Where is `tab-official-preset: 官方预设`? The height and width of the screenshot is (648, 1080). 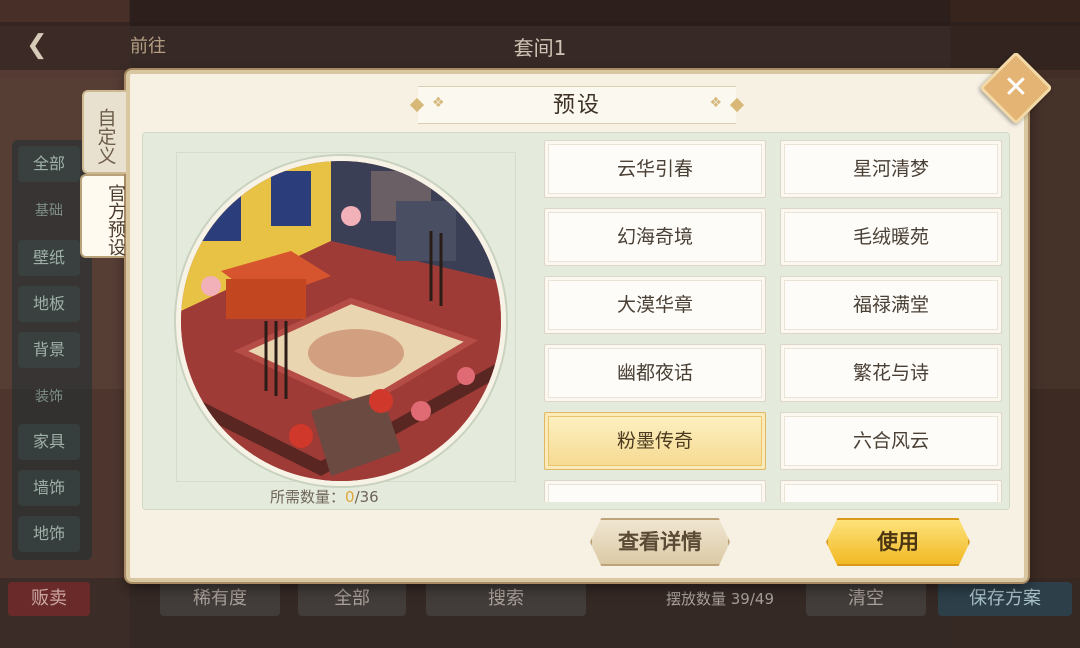
tab-official-preset: 官方预设 is located at coordinates (103, 216).